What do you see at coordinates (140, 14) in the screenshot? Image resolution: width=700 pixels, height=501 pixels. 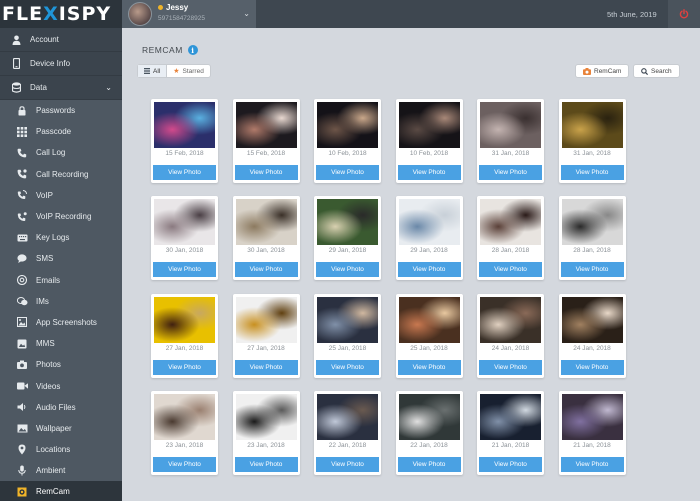 I see `avatar` at bounding box center [140, 14].